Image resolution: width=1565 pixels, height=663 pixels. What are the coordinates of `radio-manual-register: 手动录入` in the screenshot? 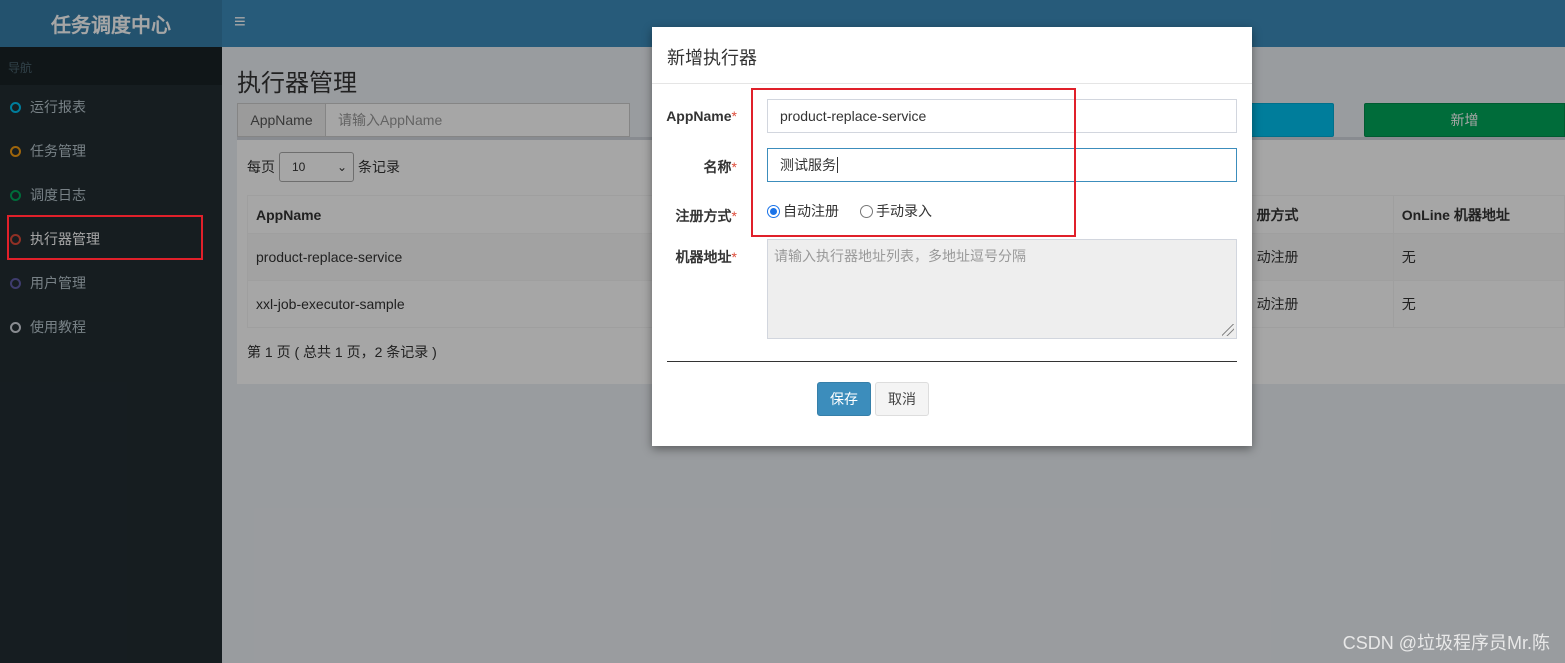 It's located at (896, 211).